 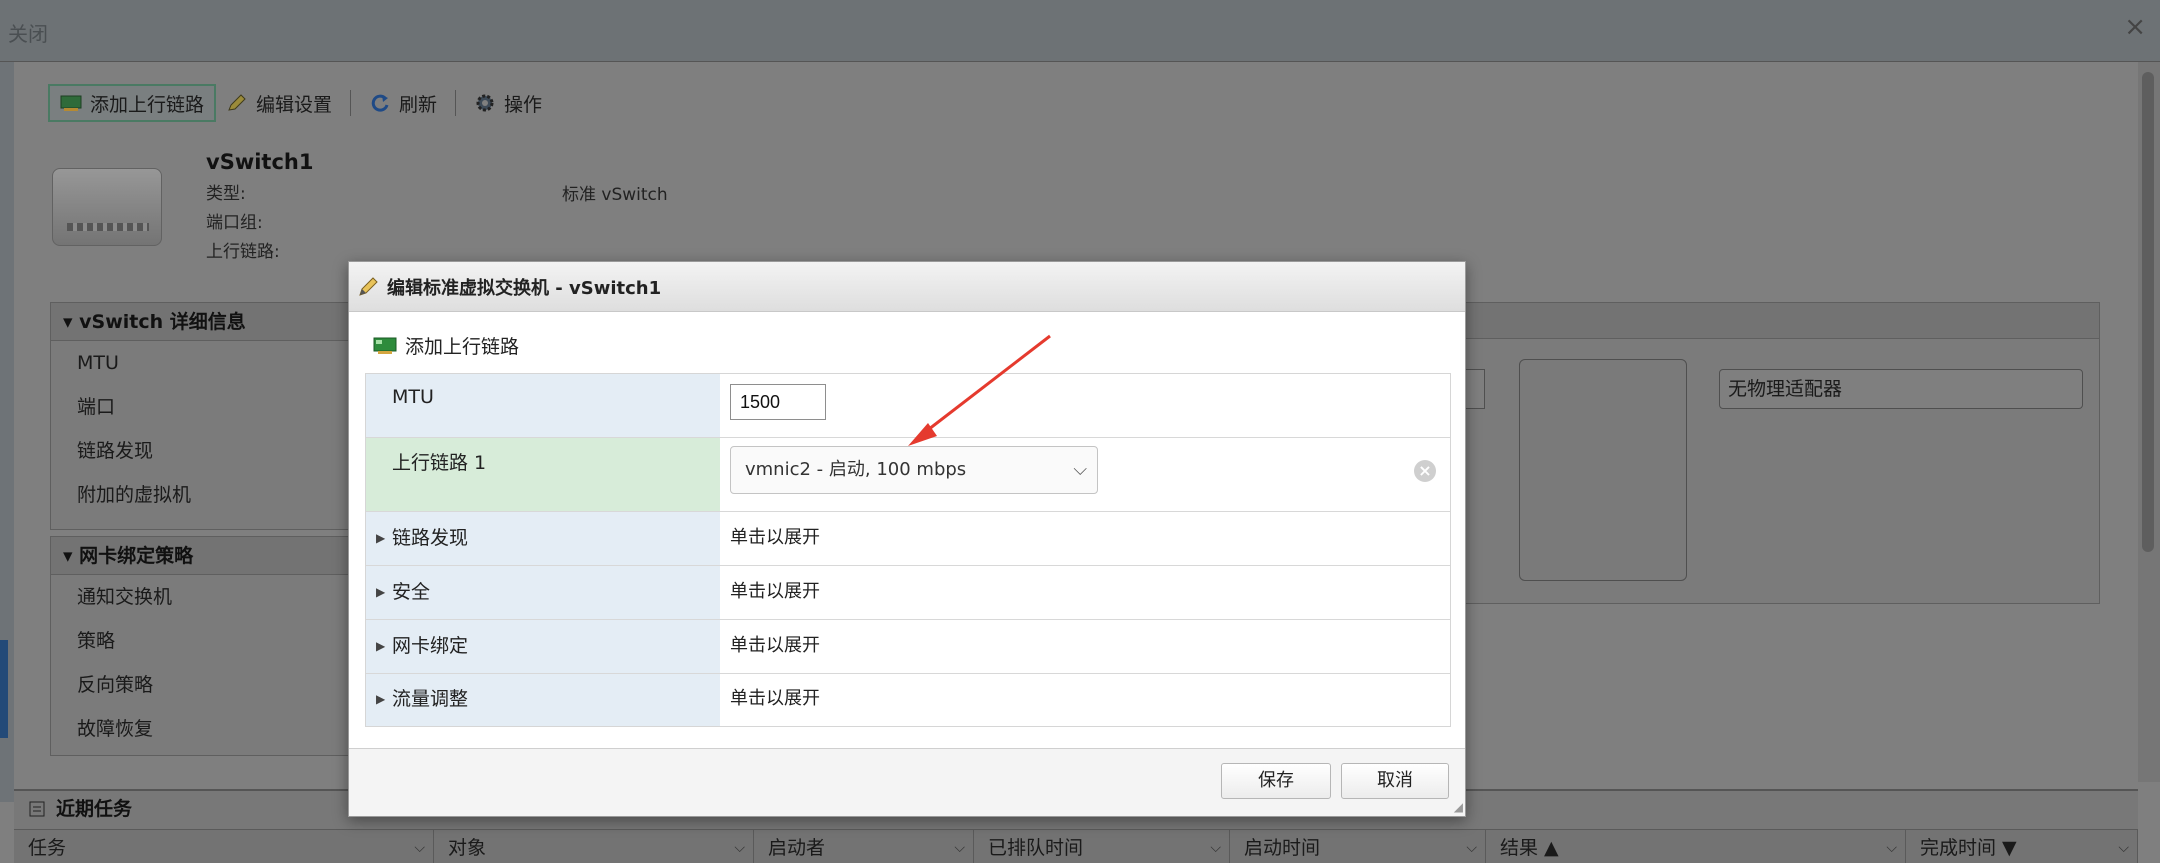 I want to click on annotation-arrow, so click(x=979, y=390).